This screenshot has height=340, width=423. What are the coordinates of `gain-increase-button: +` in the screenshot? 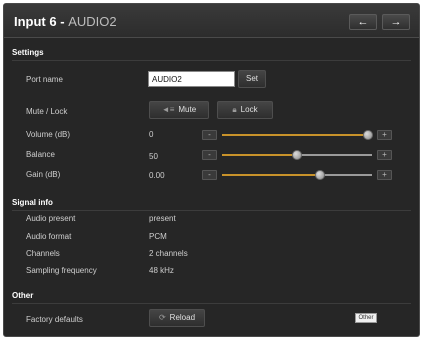 It's located at (384, 175).